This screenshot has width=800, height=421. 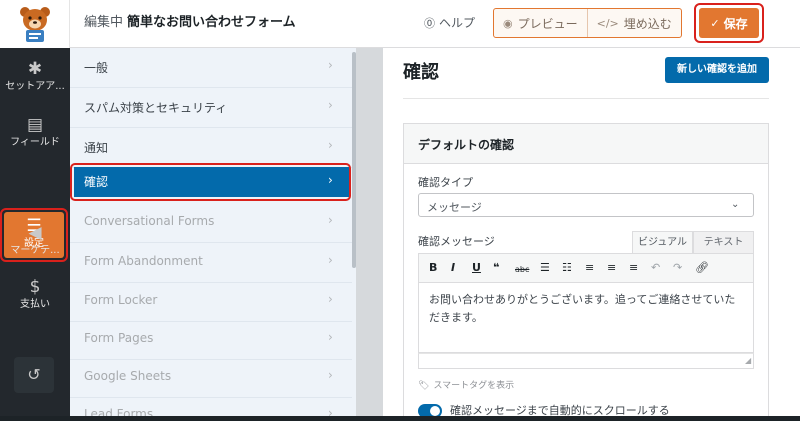 I want to click on save-button: ✓ 保存, so click(x=729, y=23).